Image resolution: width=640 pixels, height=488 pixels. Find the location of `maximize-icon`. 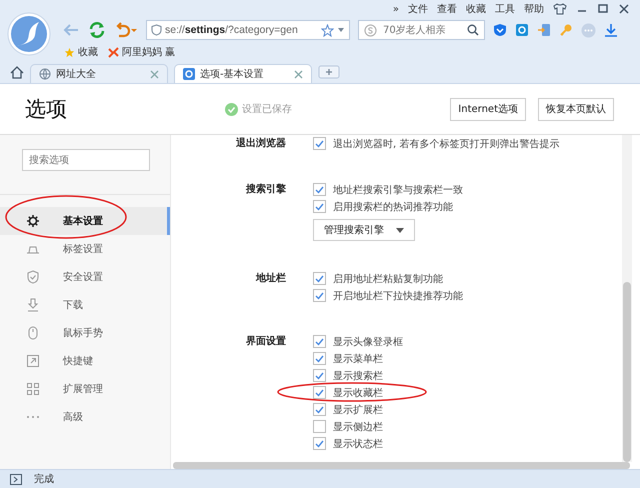

maximize-icon is located at coordinates (603, 9).